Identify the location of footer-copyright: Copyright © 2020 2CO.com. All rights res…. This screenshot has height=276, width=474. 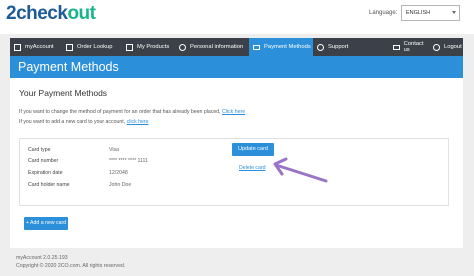
(71, 266).